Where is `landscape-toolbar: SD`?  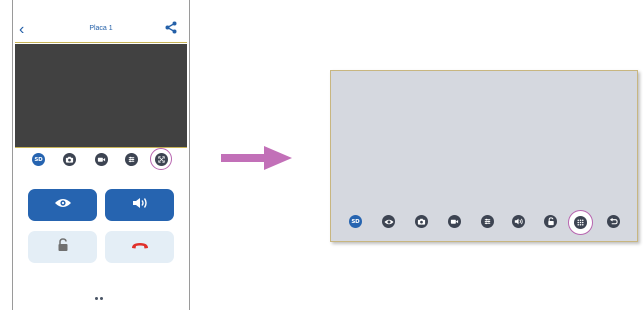 landscape-toolbar: SD is located at coordinates (484, 222).